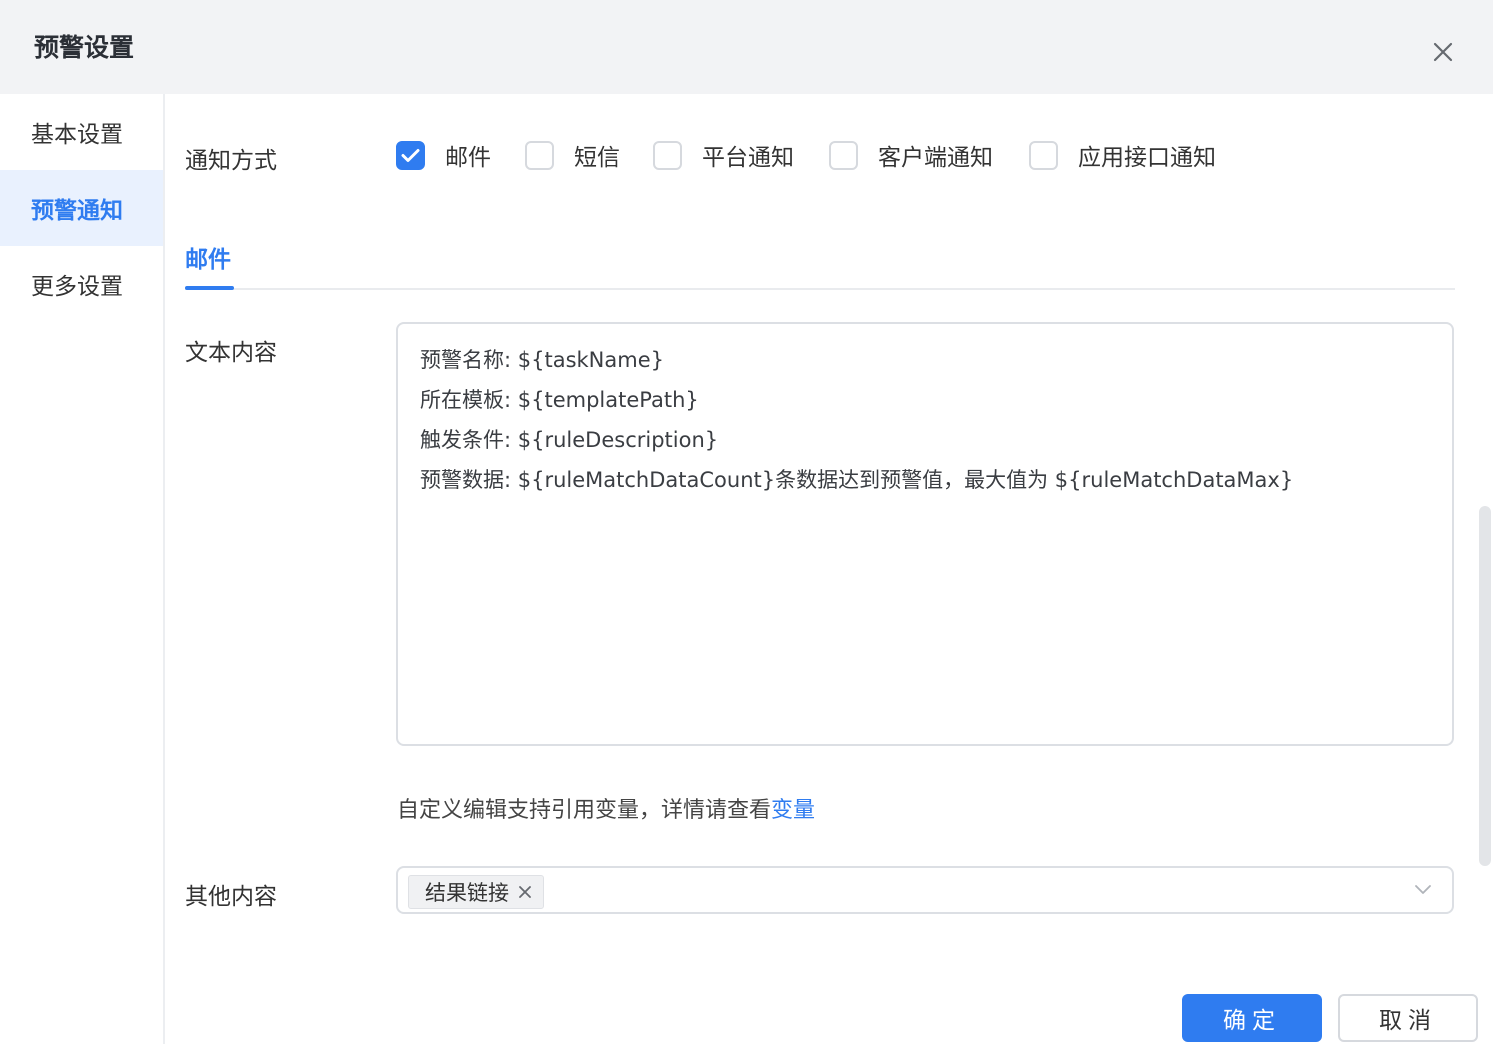 The image size is (1493, 1064). I want to click on cancel-button: 取消, so click(1408, 1018).